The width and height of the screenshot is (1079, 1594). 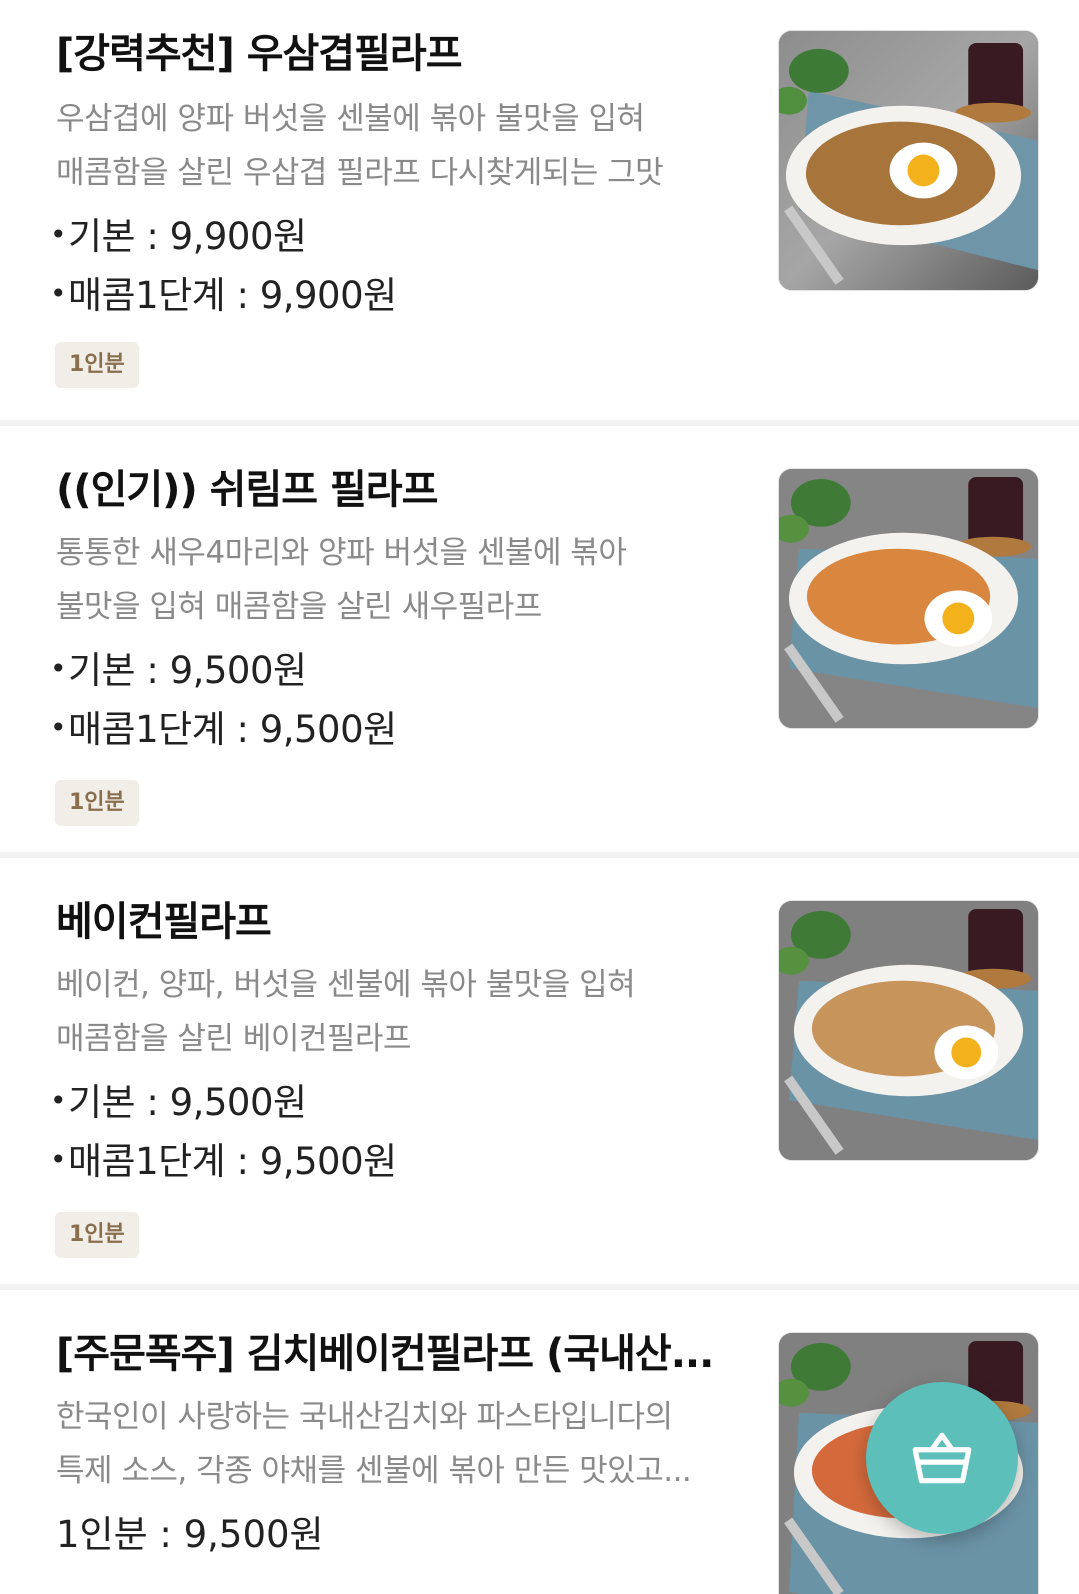 I want to click on description-line: 불맛을 입혀 매콤함을 살린 새우필라프, so click(x=299, y=607).